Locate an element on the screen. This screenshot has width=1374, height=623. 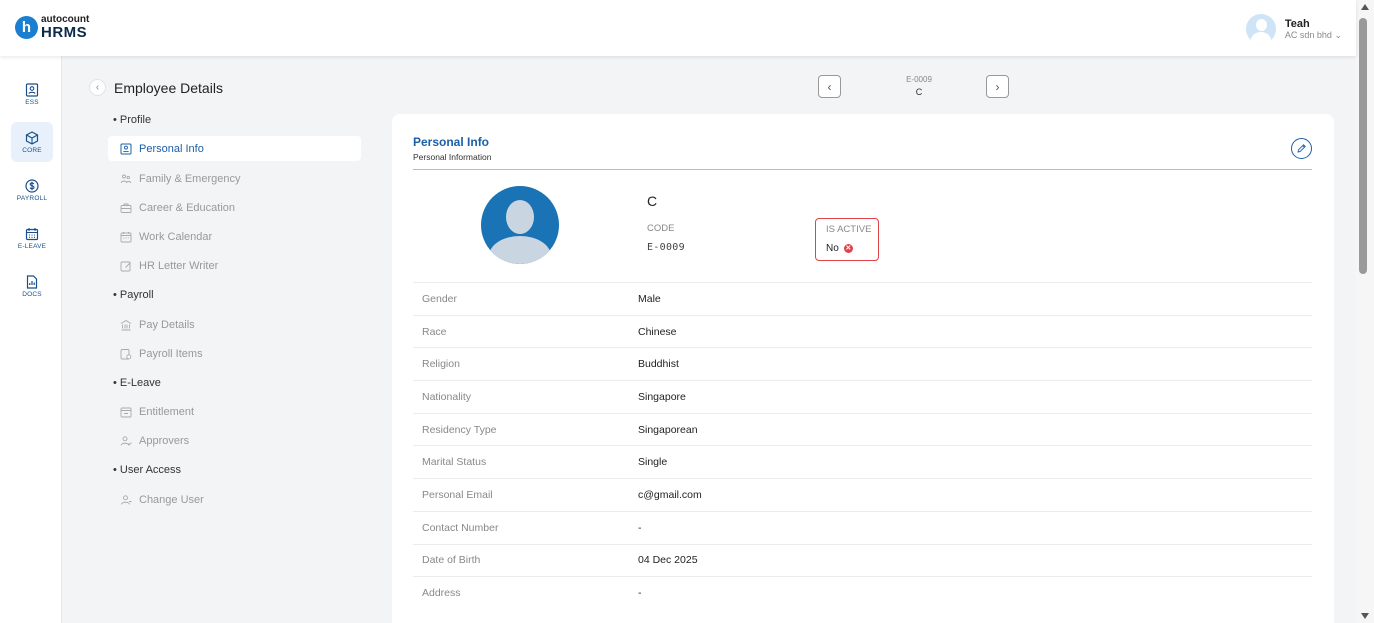
info-row-gender: Gender Male is located at coordinates (862, 298).